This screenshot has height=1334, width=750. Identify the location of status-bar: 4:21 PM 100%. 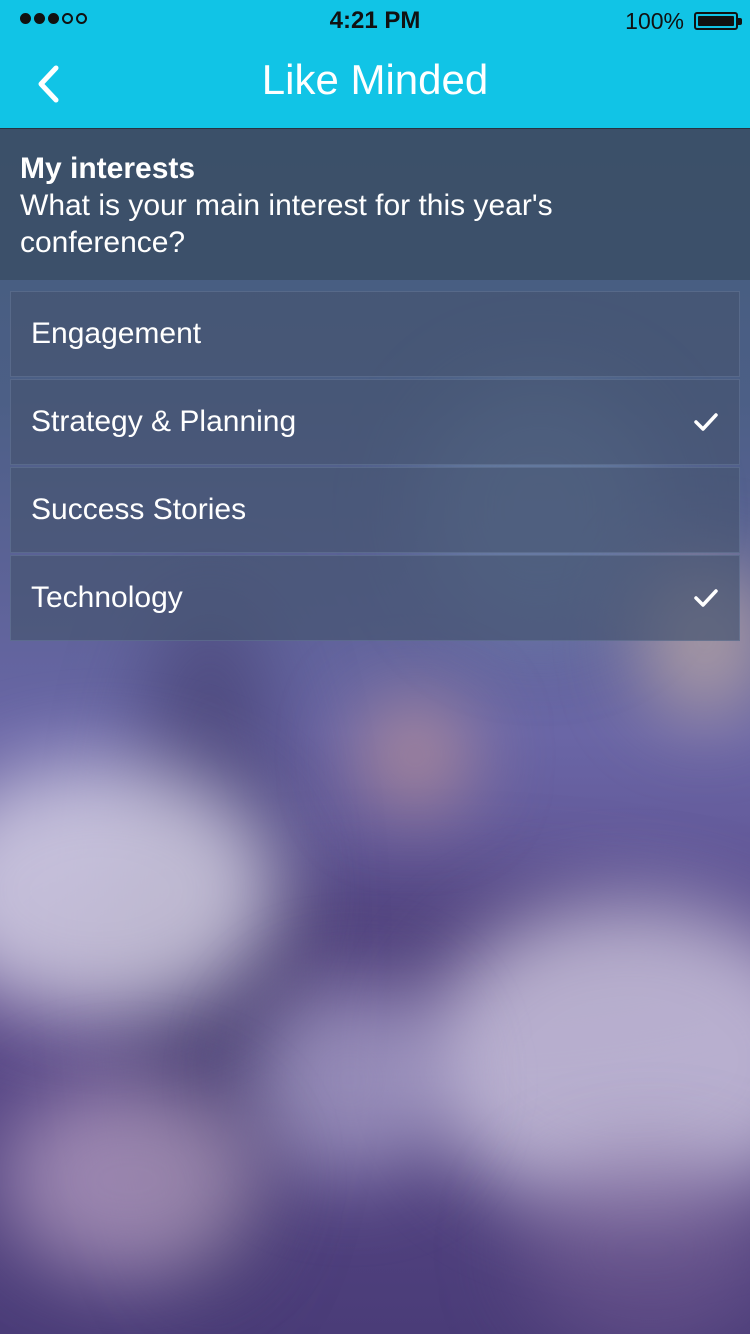
(375, 20).